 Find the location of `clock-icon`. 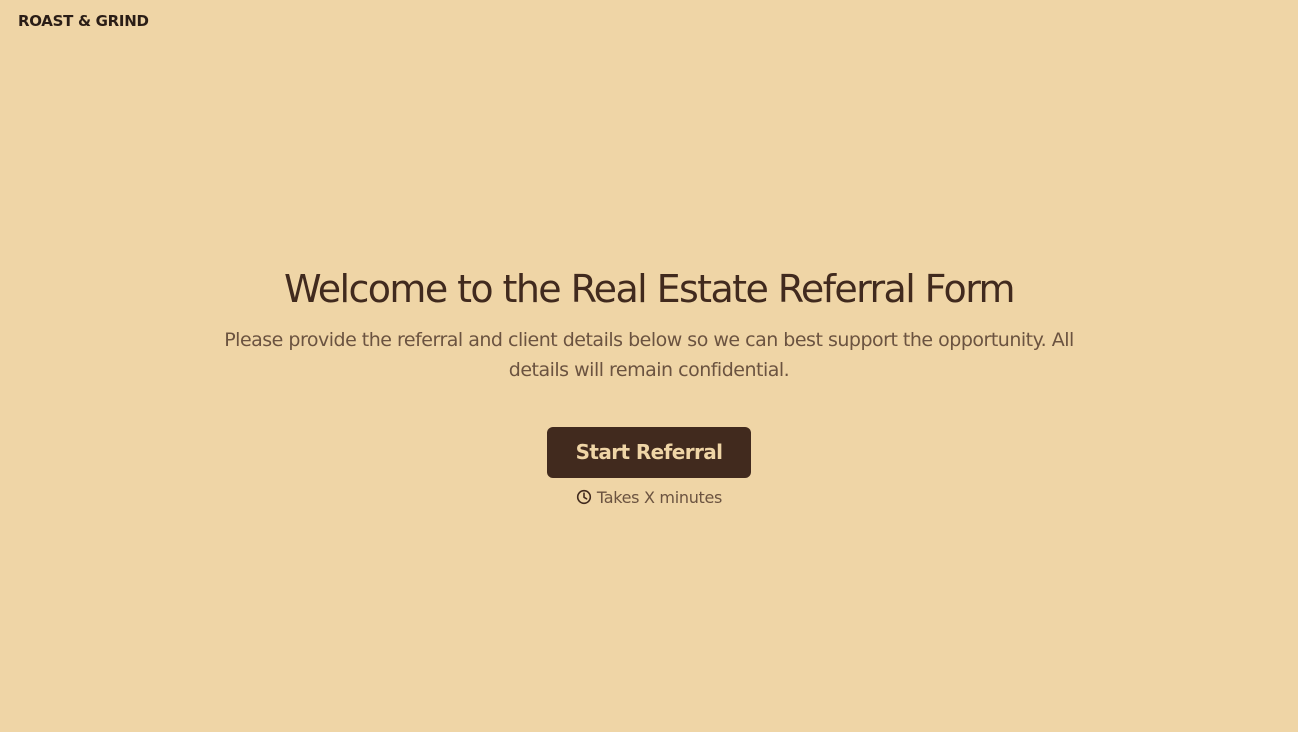

clock-icon is located at coordinates (584, 497).